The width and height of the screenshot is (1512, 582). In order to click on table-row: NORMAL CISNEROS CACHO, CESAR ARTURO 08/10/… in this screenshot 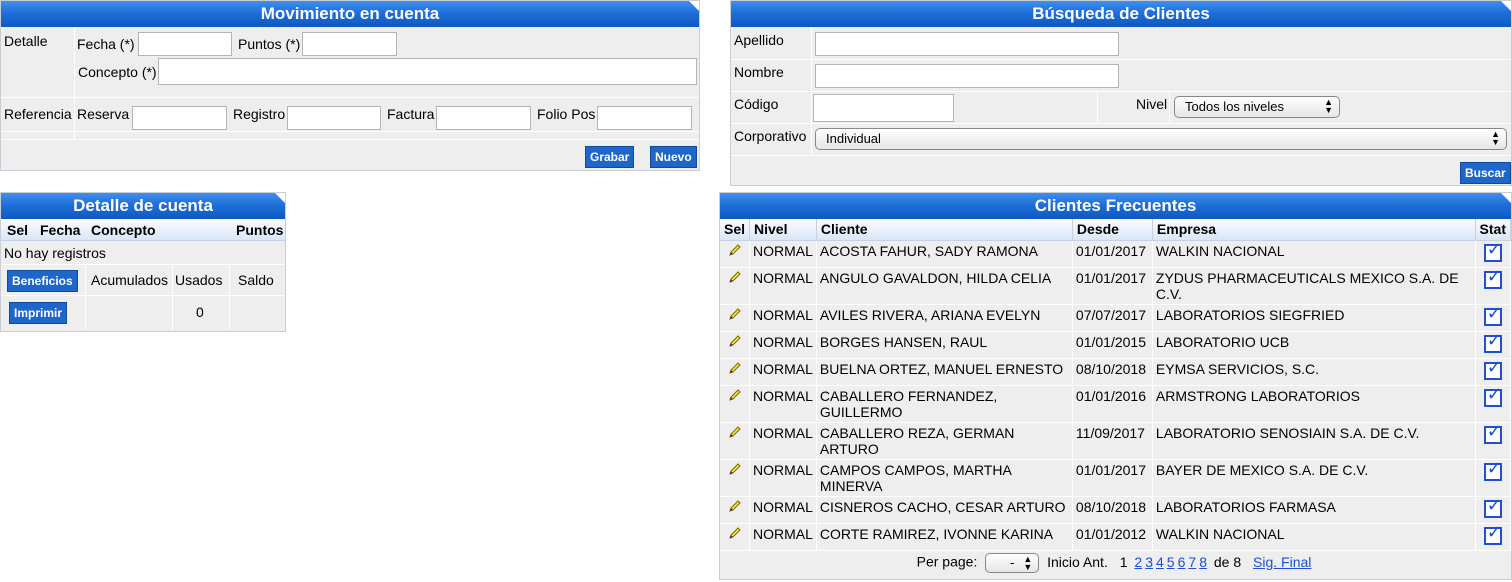, I will do `click(1116, 510)`.